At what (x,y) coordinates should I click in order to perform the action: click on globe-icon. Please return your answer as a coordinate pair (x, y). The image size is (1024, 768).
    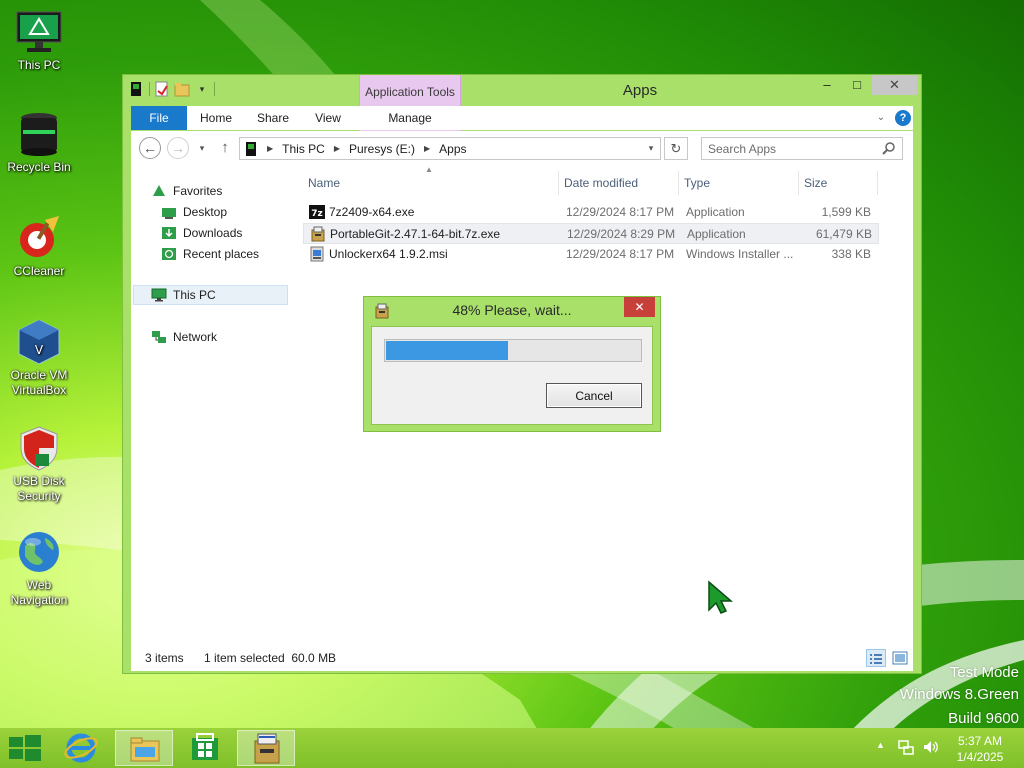
    Looking at the image, I should click on (39, 552).